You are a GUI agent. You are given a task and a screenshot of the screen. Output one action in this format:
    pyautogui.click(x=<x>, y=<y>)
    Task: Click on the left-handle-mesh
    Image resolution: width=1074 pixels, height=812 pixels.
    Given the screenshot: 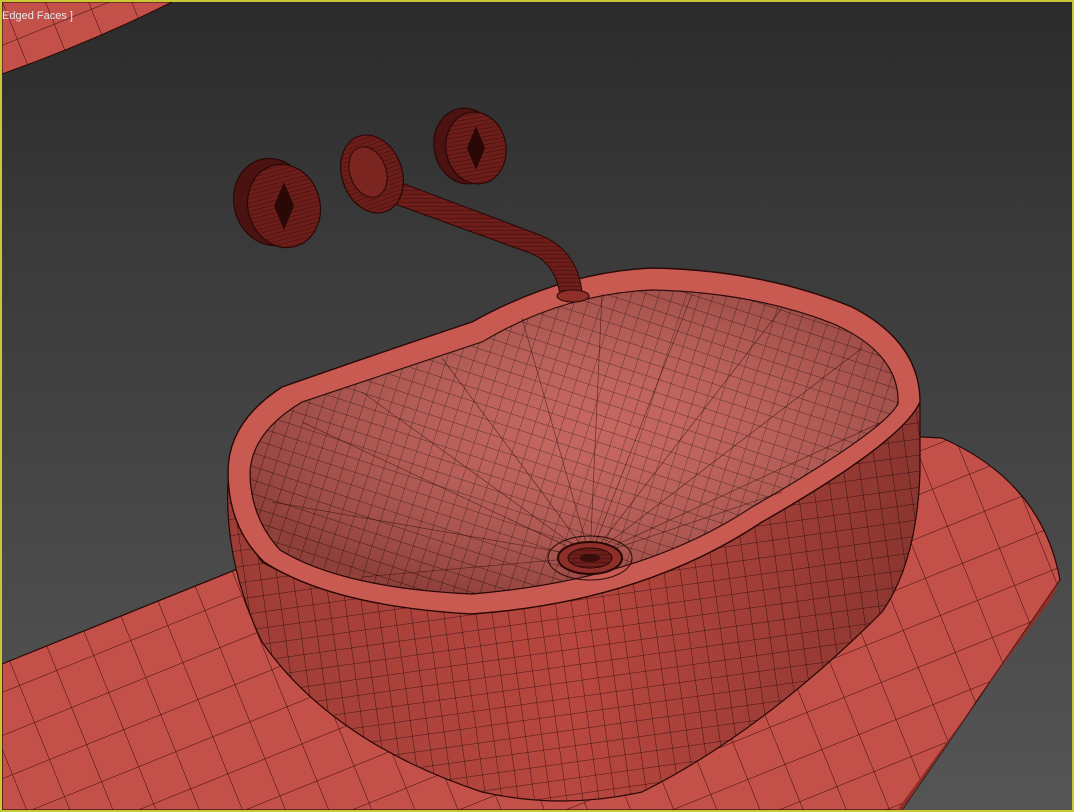 What is the action you would take?
    pyautogui.click(x=277, y=203)
    